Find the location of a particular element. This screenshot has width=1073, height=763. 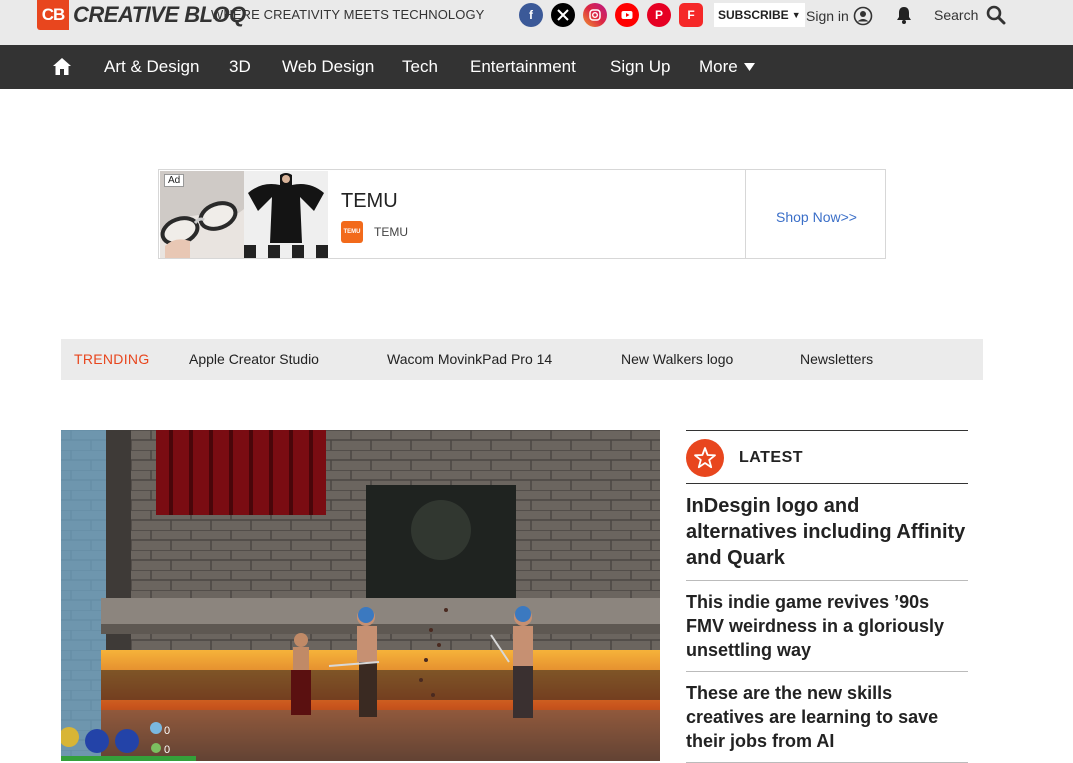

trending-item: Newsletters is located at coordinates (836, 359).